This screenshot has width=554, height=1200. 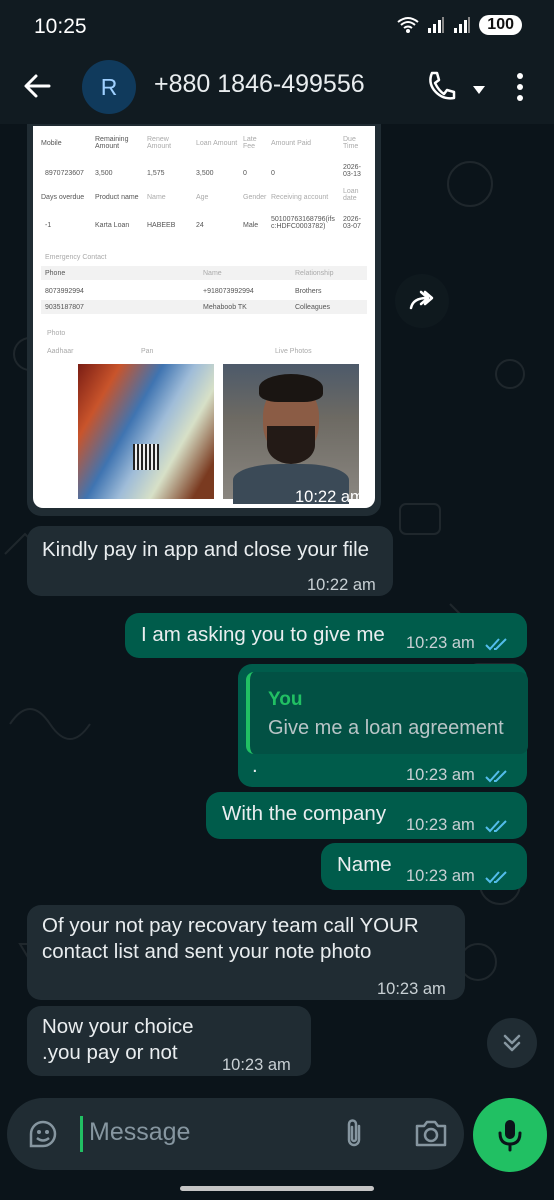 I want to click on doc-cell: Amount Paid, so click(x=291, y=143).